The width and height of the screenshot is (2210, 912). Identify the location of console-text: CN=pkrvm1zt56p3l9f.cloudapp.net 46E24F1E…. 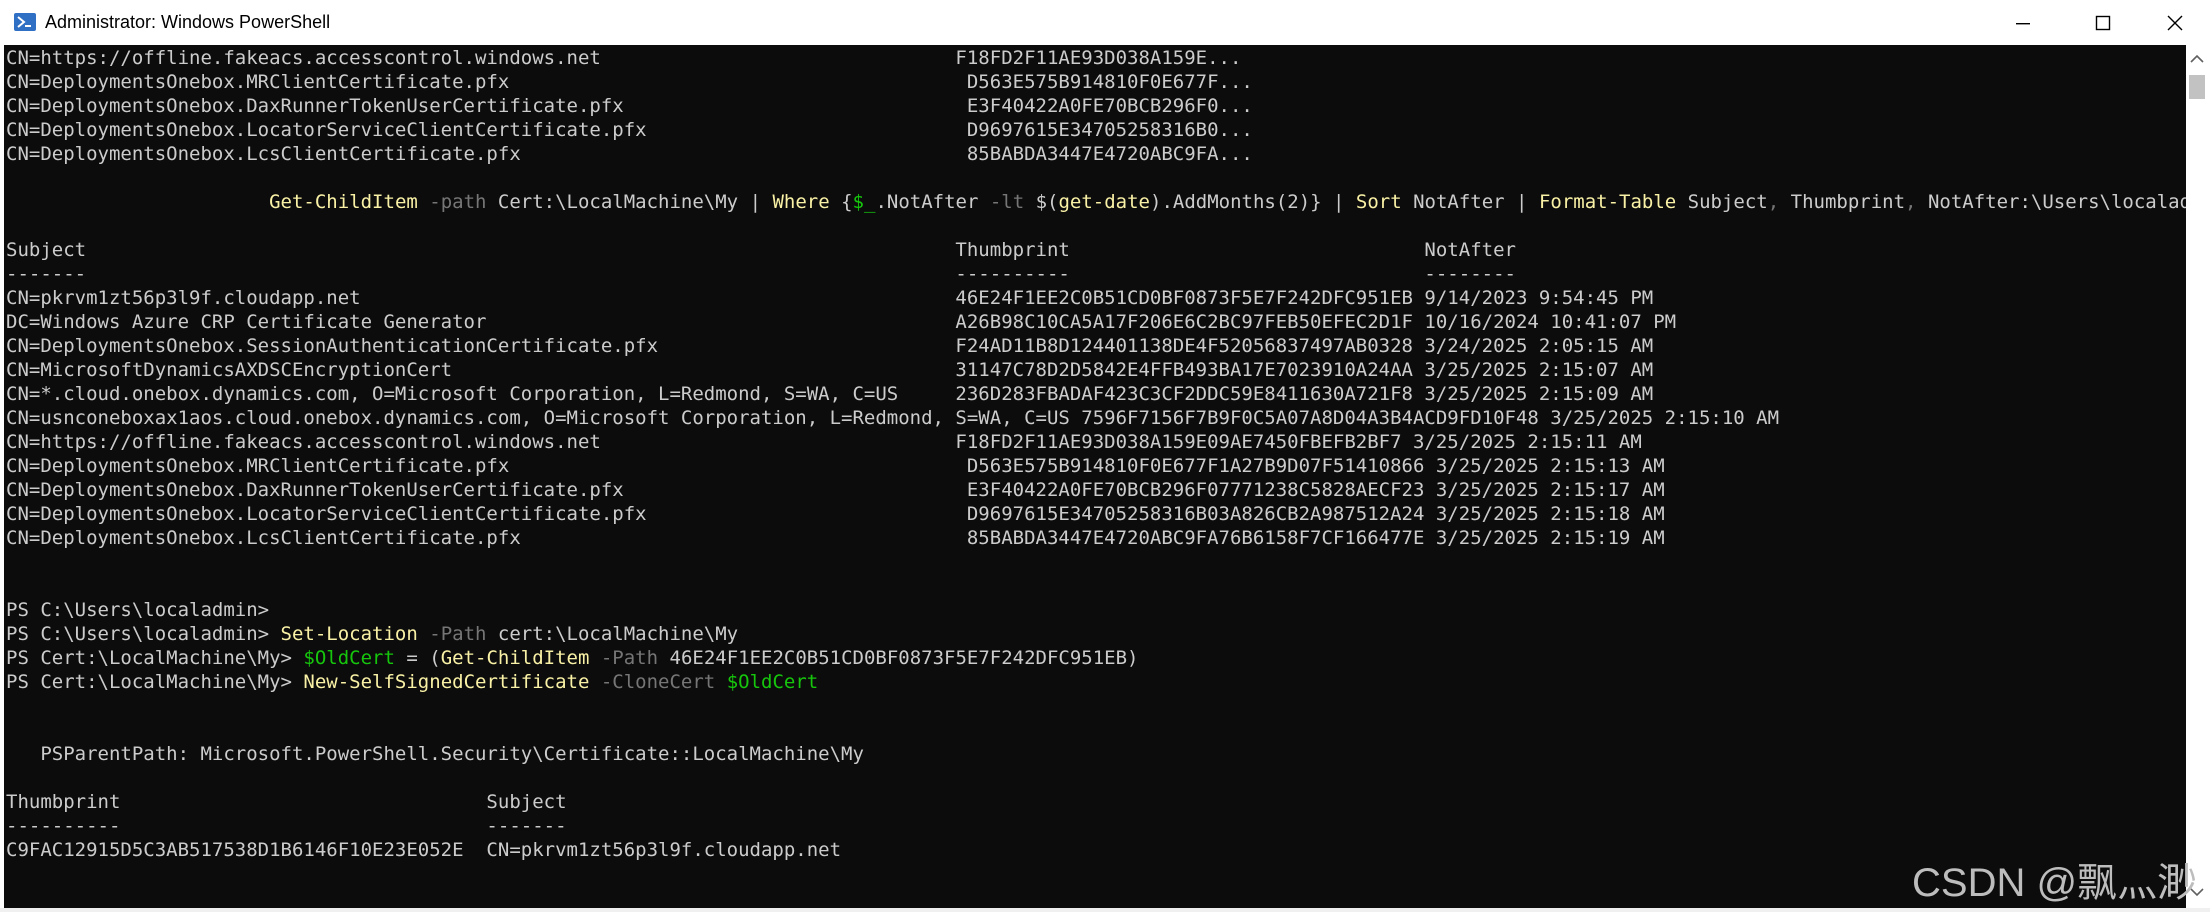
(830, 298).